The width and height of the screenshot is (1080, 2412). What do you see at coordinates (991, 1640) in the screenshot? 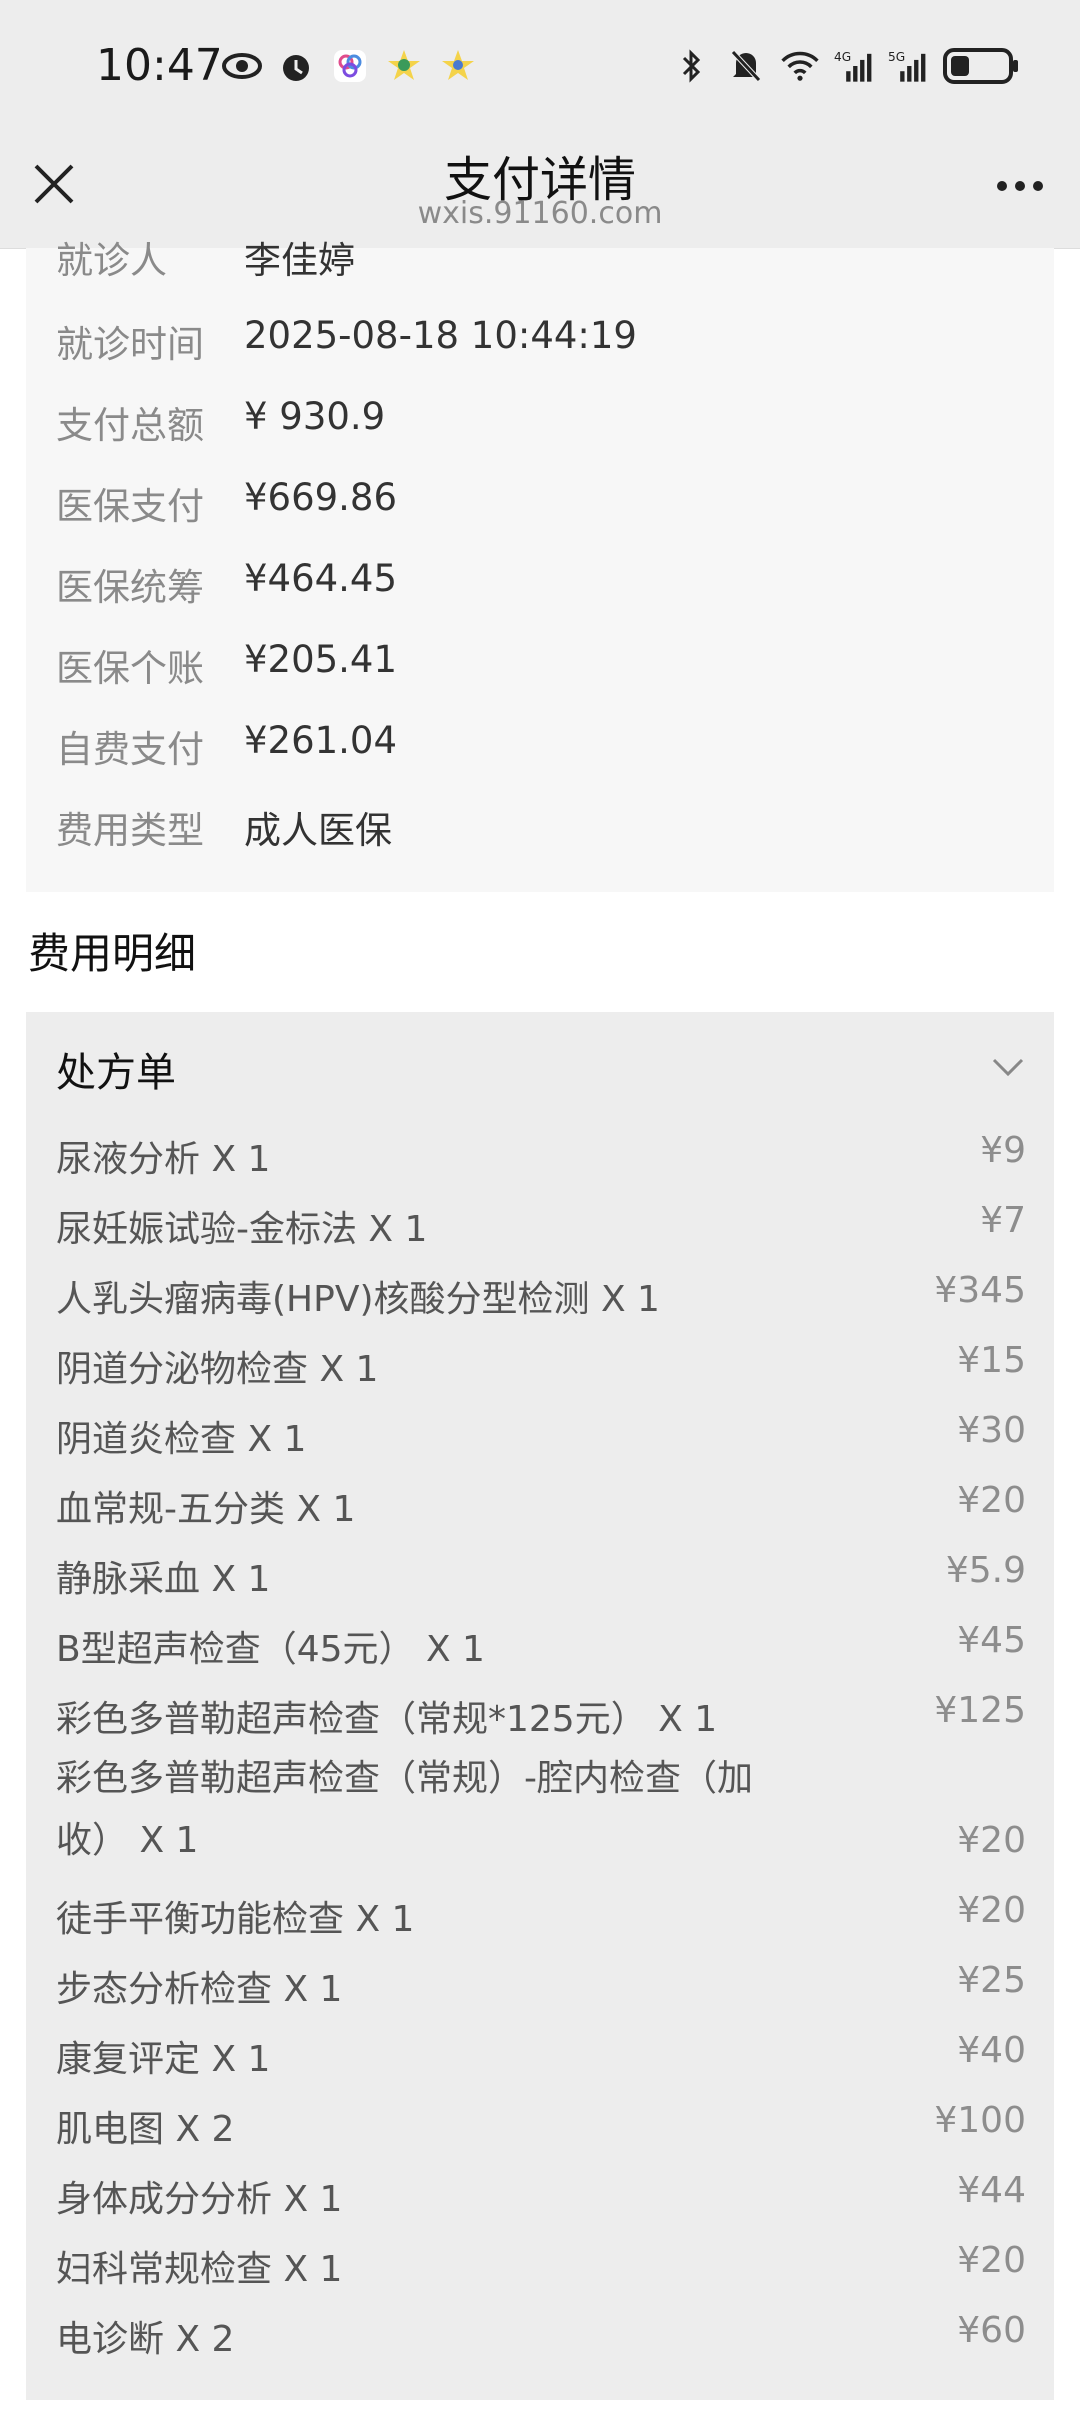
I see `item-price: ¥45` at bounding box center [991, 1640].